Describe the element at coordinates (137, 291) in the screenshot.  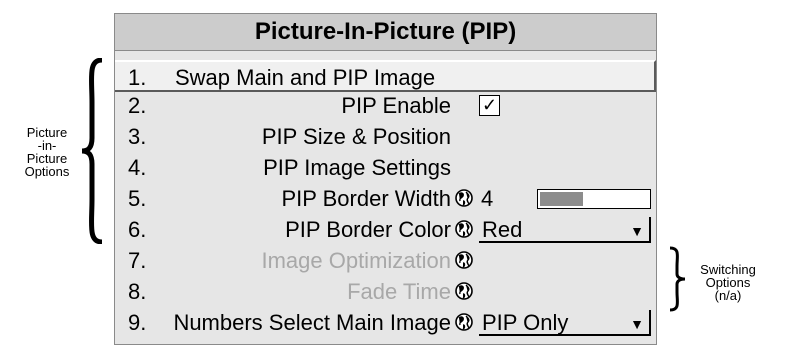
I see `item-number: 8.` at that location.